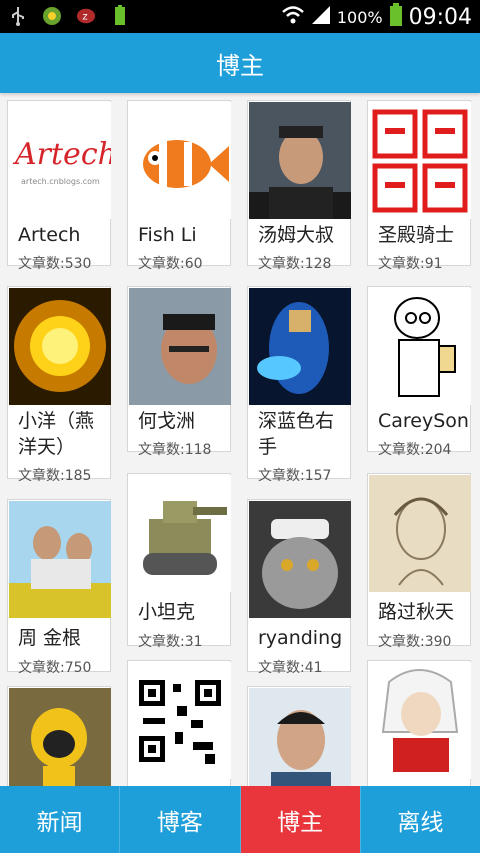  I want to click on zune-icon: z, so click(86, 16).